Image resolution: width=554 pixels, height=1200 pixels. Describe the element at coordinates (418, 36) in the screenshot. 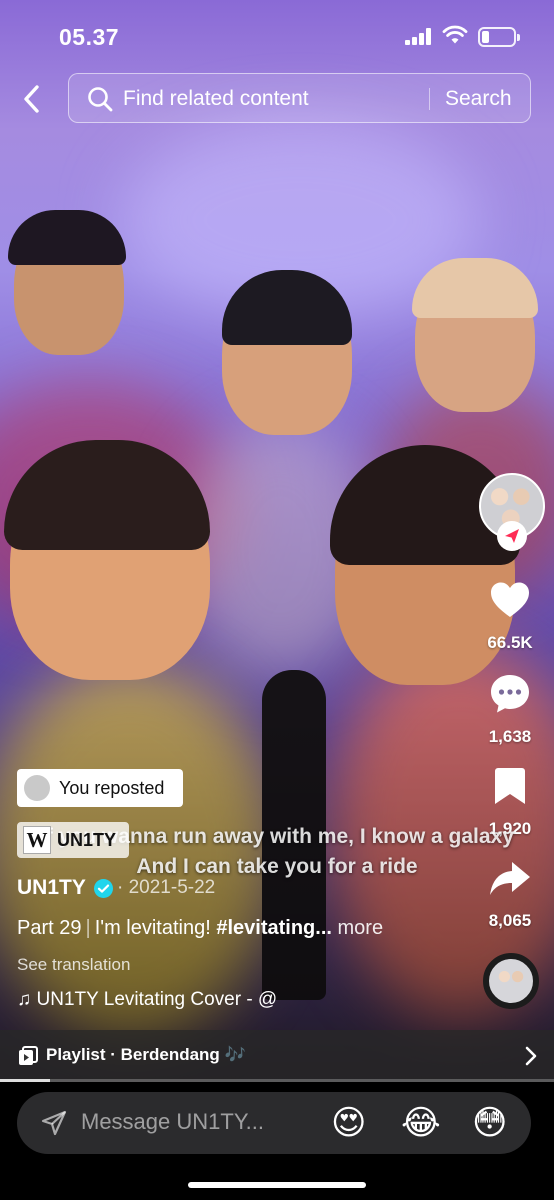

I see `cellular-signal-icon` at that location.